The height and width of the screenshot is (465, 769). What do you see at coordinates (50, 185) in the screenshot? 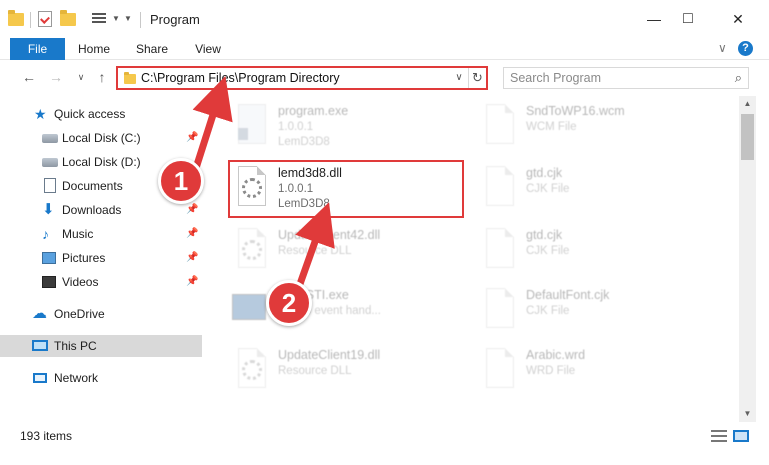
I see `documents-icon` at bounding box center [50, 185].